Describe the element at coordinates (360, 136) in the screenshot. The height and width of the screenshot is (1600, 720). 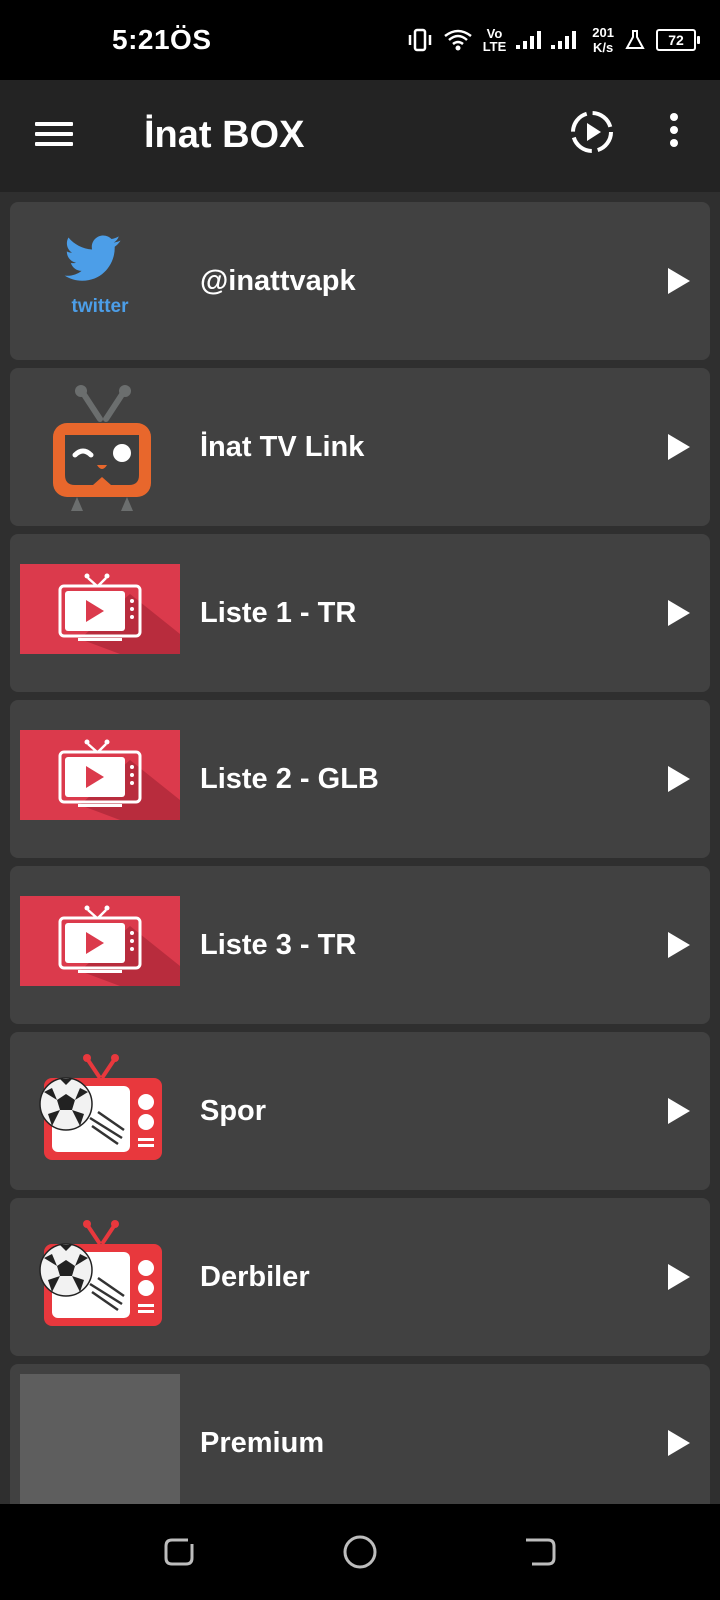
I see `app-bar: İnat BOX` at that location.